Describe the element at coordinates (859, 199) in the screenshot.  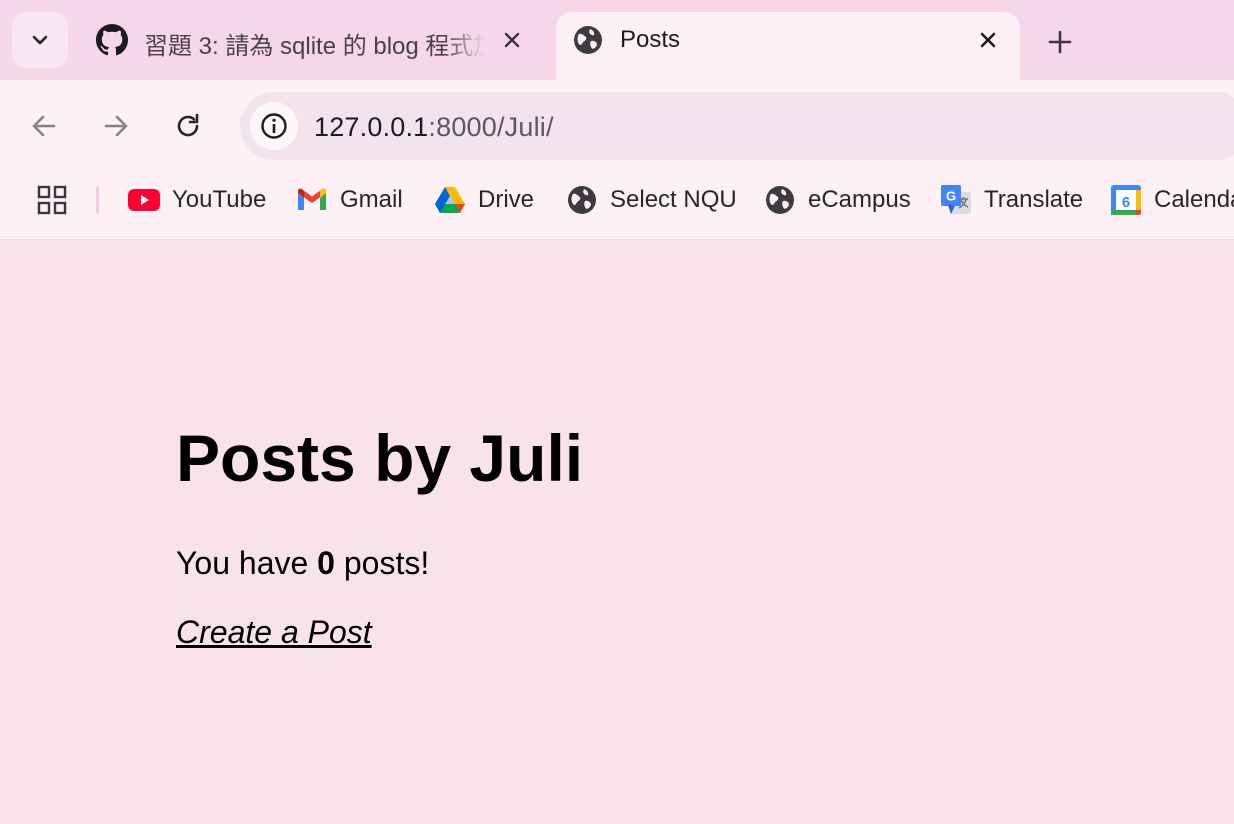
I see `bookmark-label: eCampus` at that location.